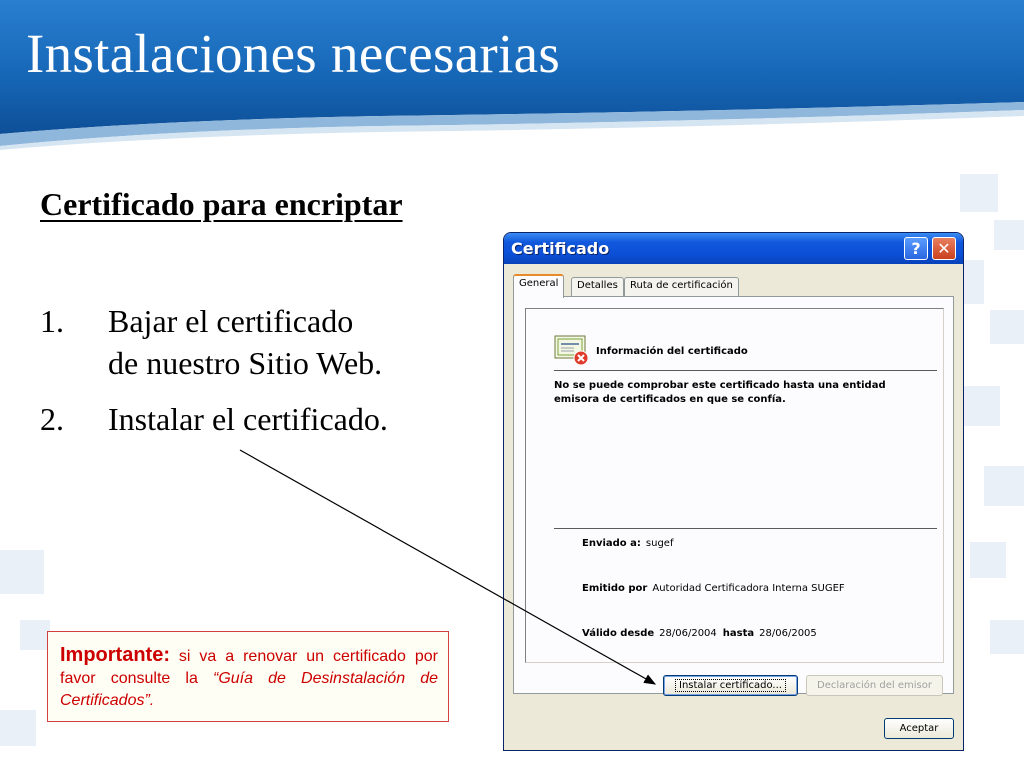  What do you see at coordinates (221, 204) in the screenshot?
I see `section-subtitle: Certificado para encriptar` at bounding box center [221, 204].